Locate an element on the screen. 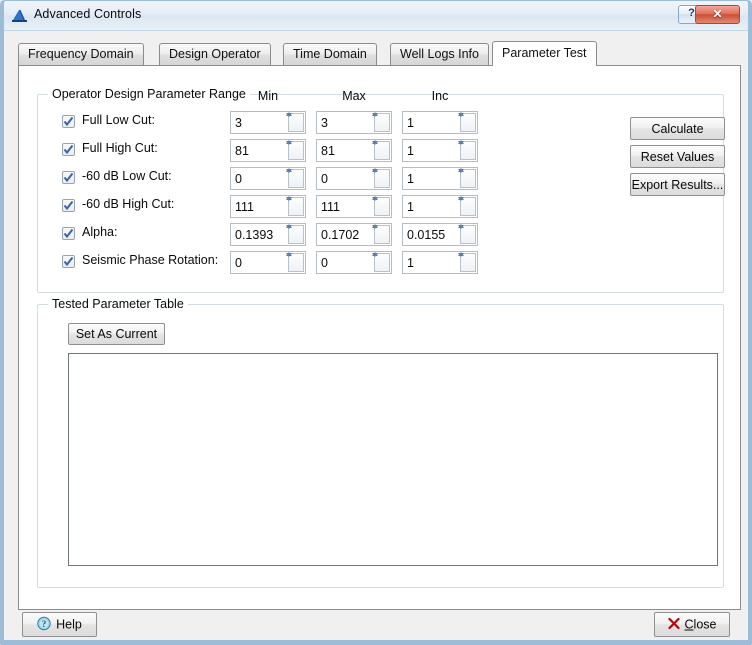 The height and width of the screenshot is (645, 752). reset-values-button: Reset Values is located at coordinates (677, 156).